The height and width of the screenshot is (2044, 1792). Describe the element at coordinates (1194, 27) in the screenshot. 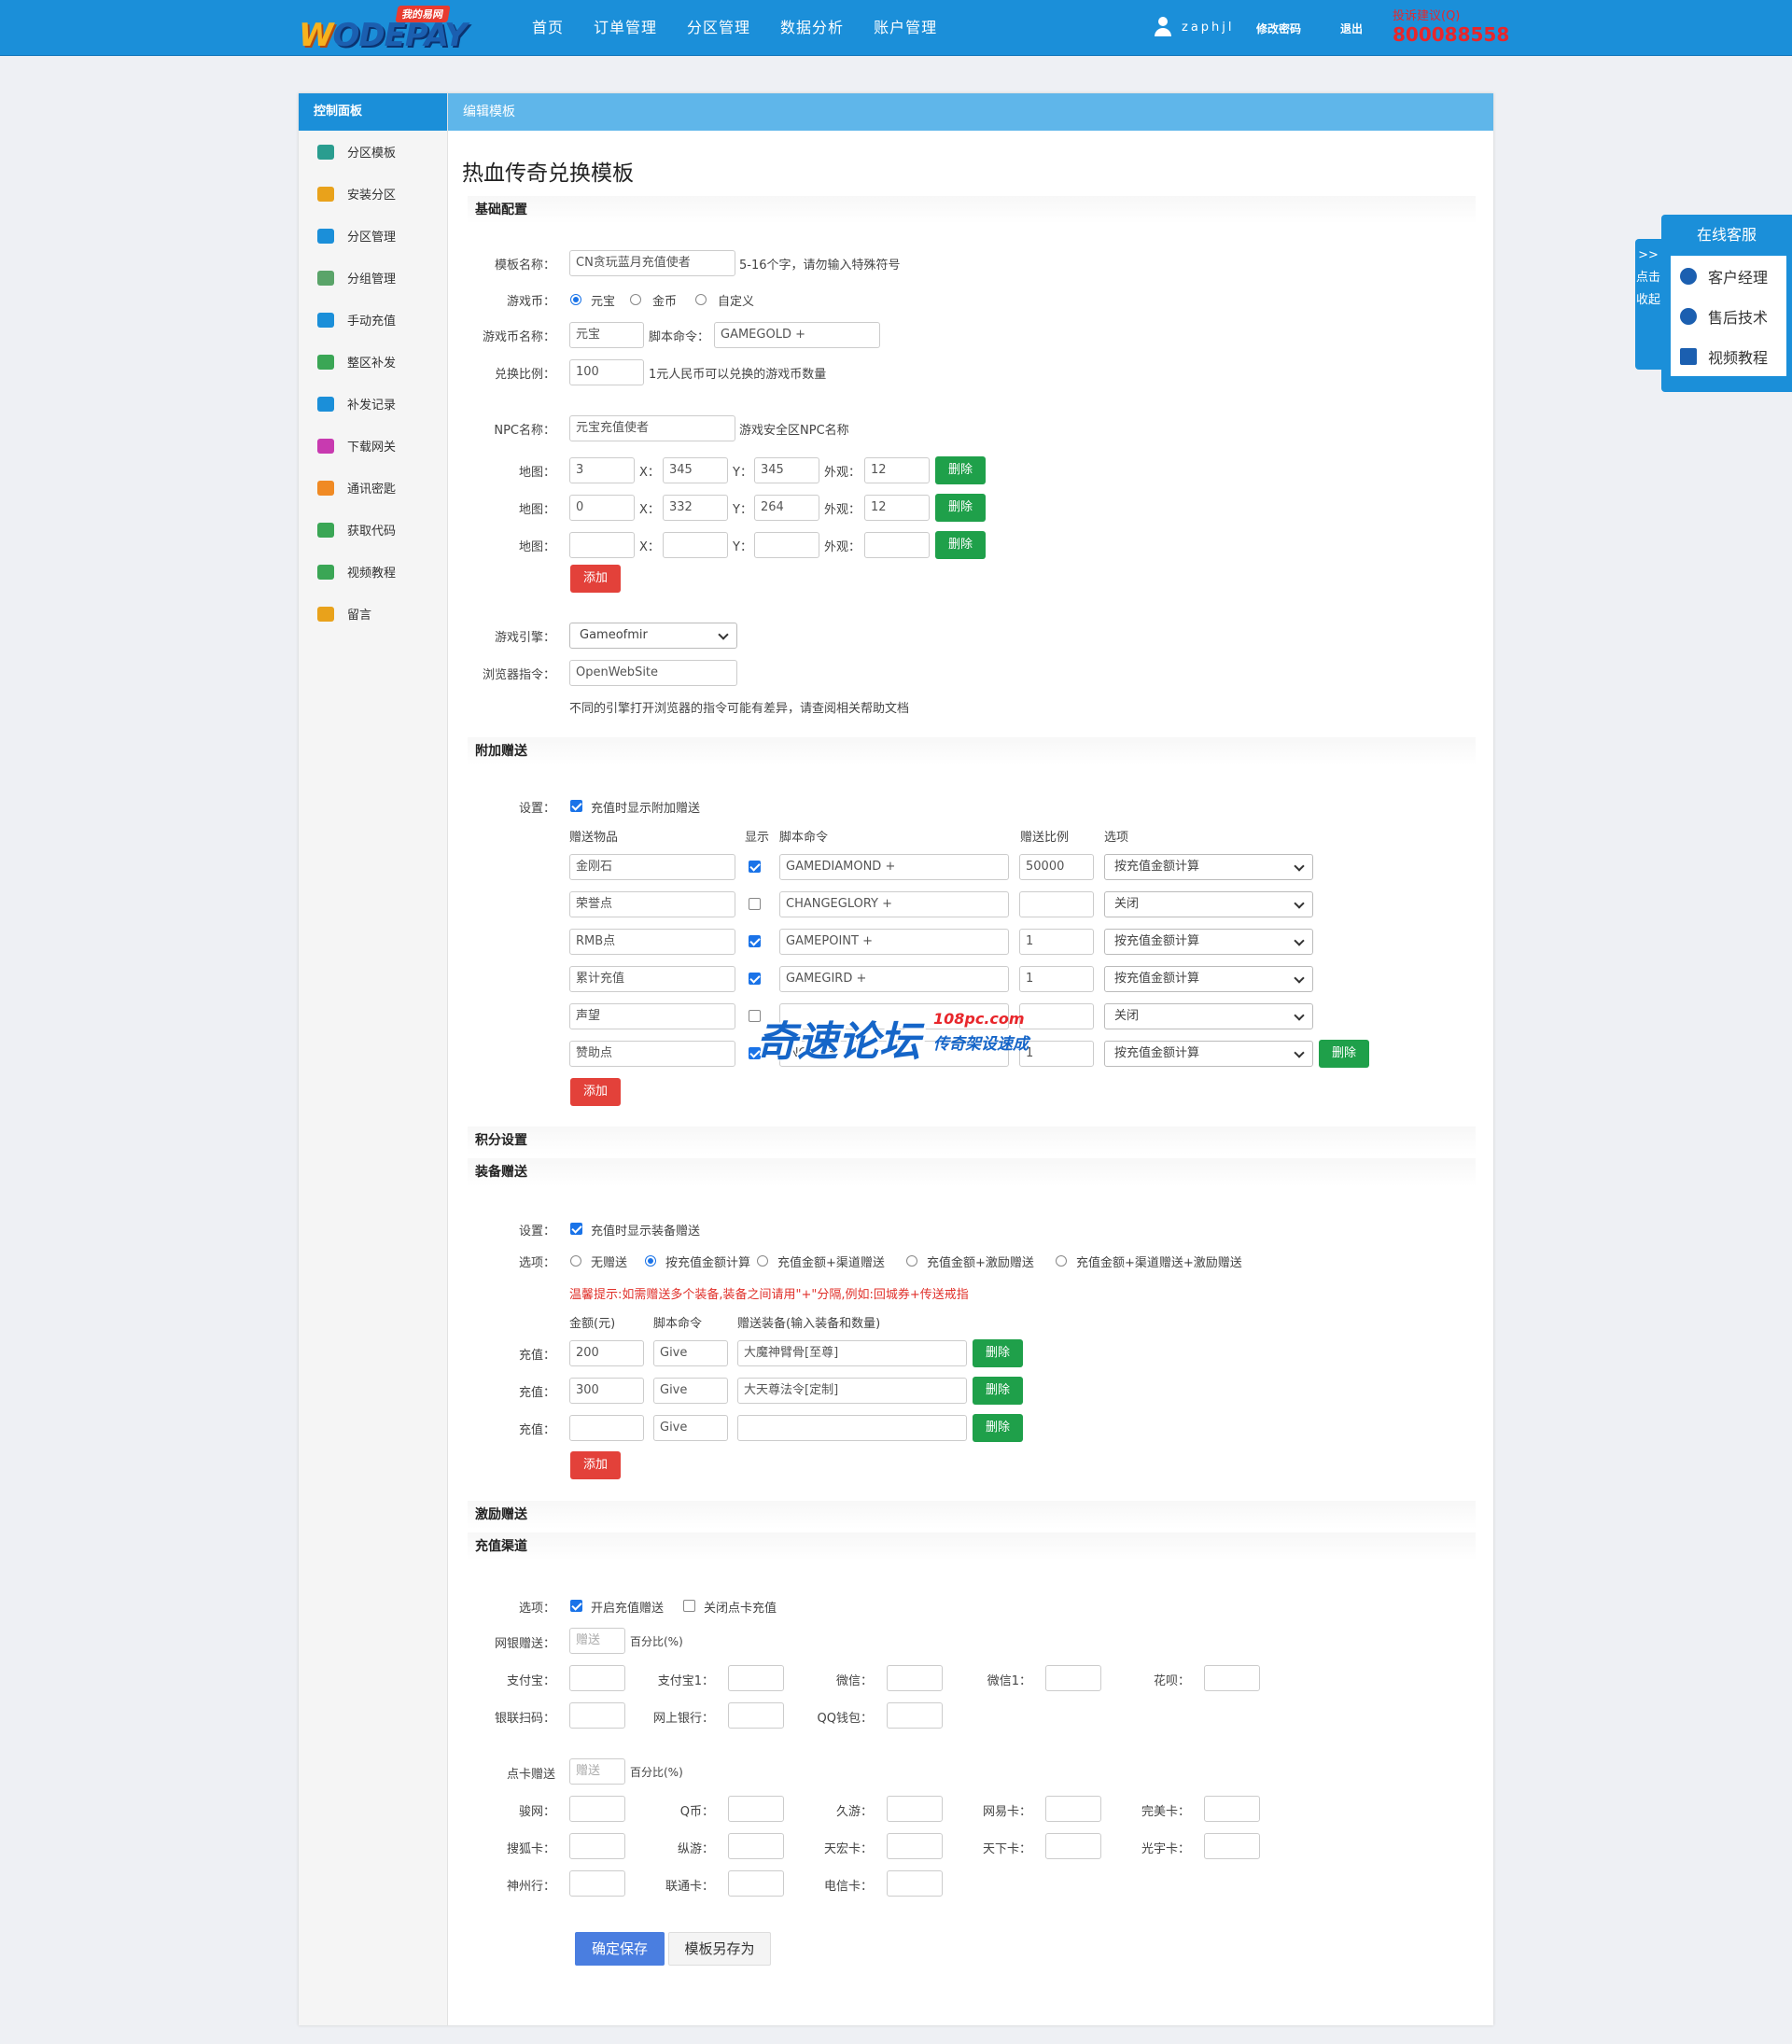

I see `user-menu: zaphjl` at that location.